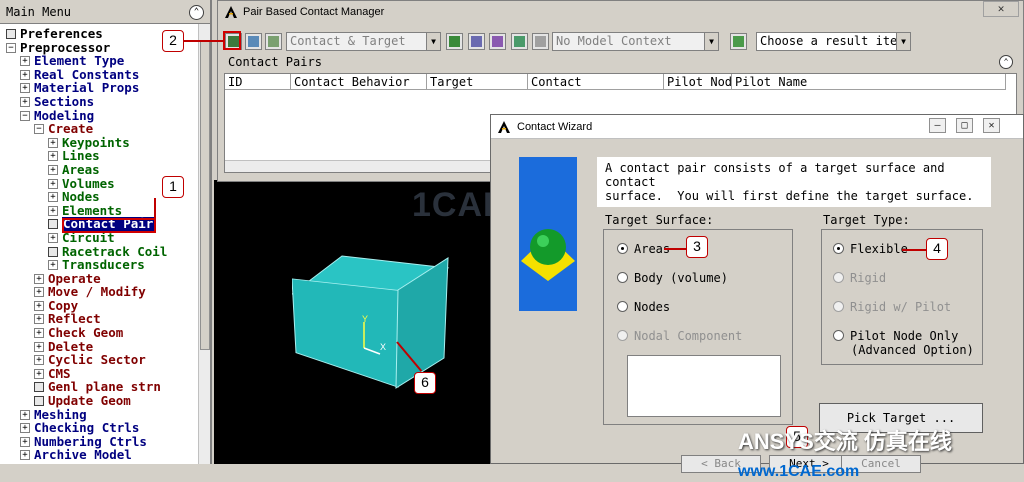  Describe the element at coordinates (104, 306) in the screenshot. I see `menu-item-copy: + Copy` at that location.